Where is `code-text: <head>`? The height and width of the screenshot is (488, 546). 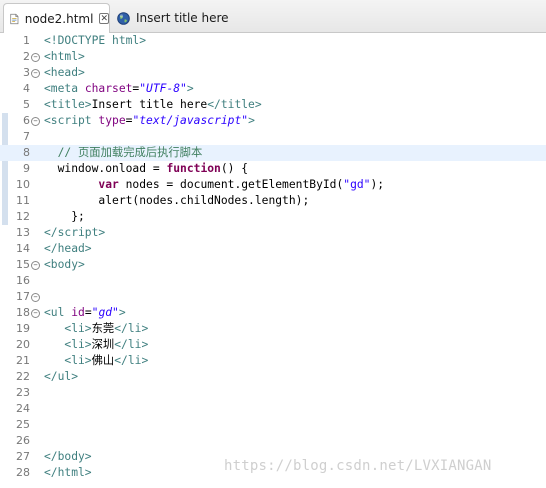
code-text: <head> is located at coordinates (64, 72).